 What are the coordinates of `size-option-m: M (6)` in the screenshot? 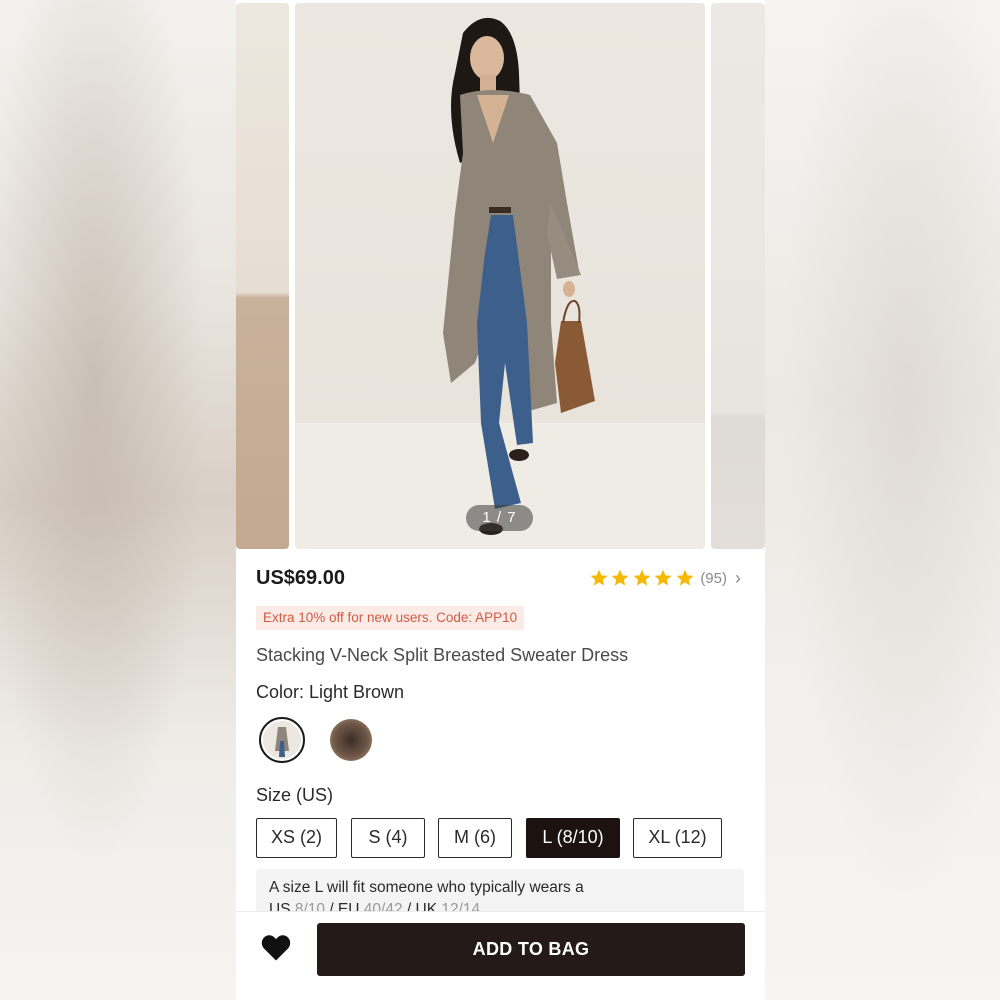 It's located at (475, 838).